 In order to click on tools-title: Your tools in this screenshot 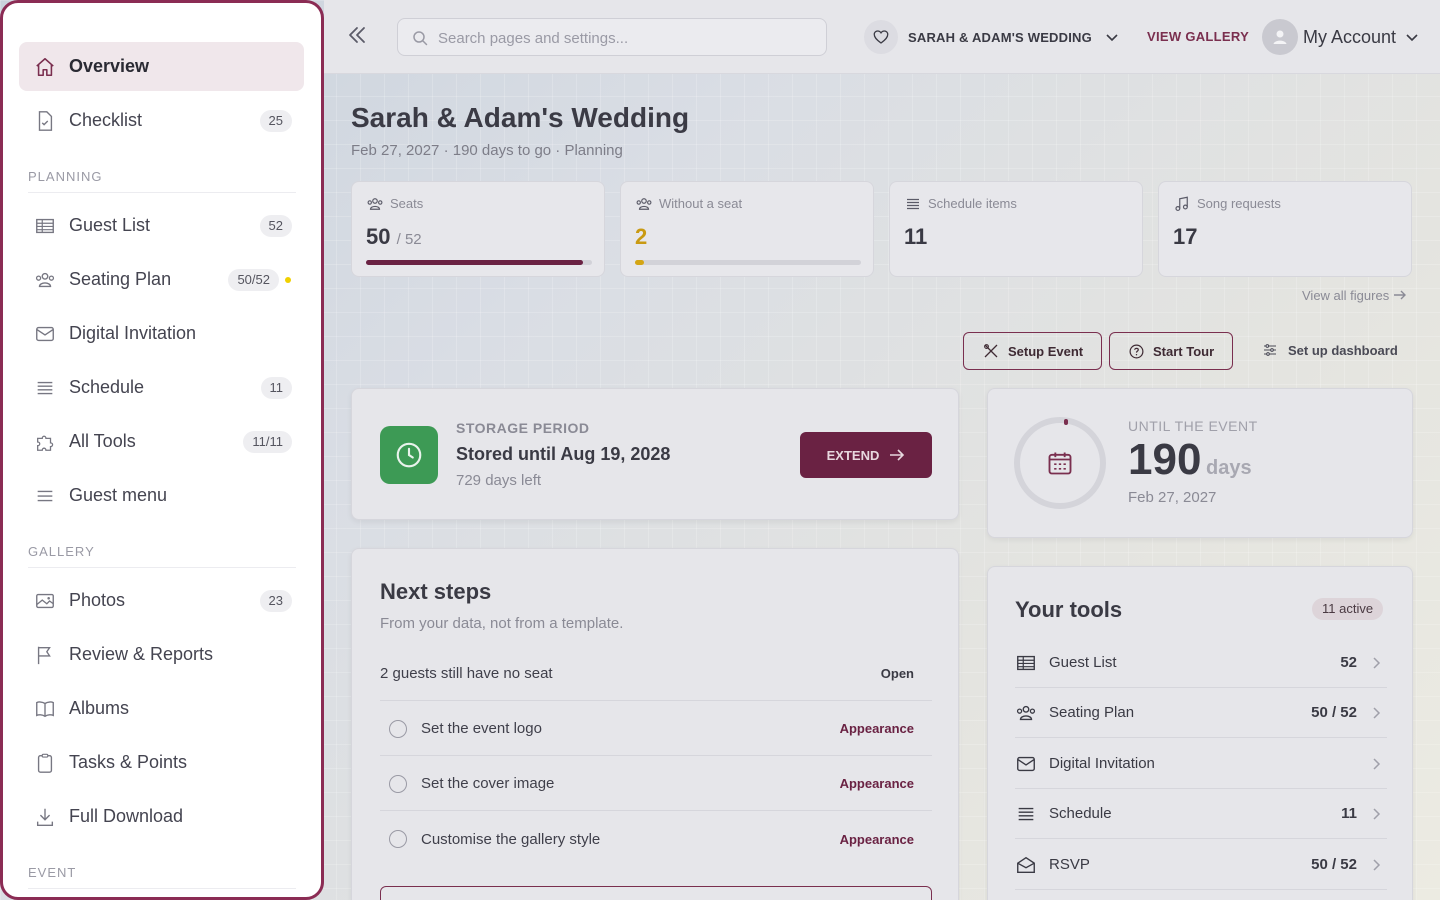, I will do `click(1069, 609)`.